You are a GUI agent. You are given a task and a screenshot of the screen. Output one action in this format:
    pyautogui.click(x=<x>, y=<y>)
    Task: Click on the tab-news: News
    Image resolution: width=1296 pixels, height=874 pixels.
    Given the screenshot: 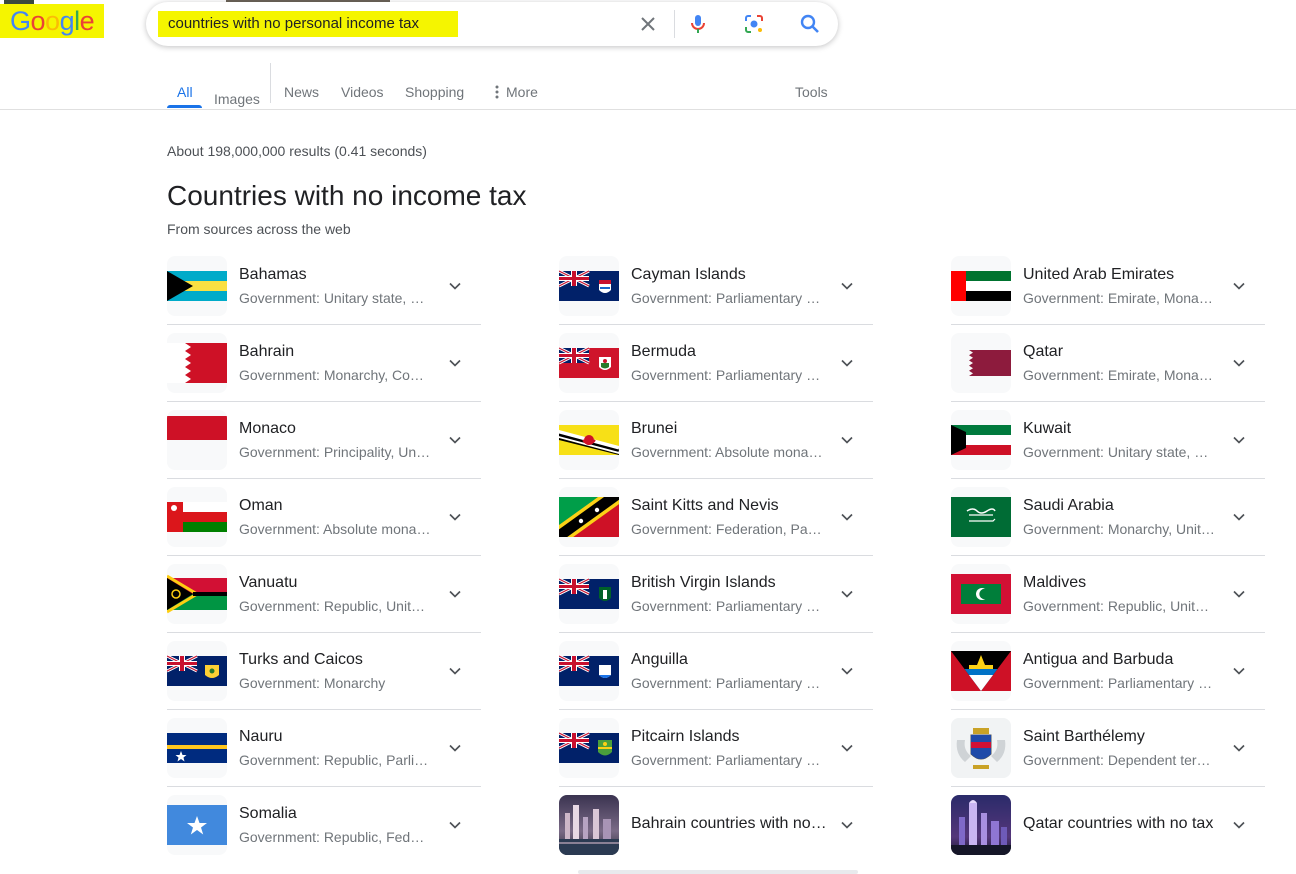 What is the action you would take?
    pyautogui.click(x=301, y=92)
    